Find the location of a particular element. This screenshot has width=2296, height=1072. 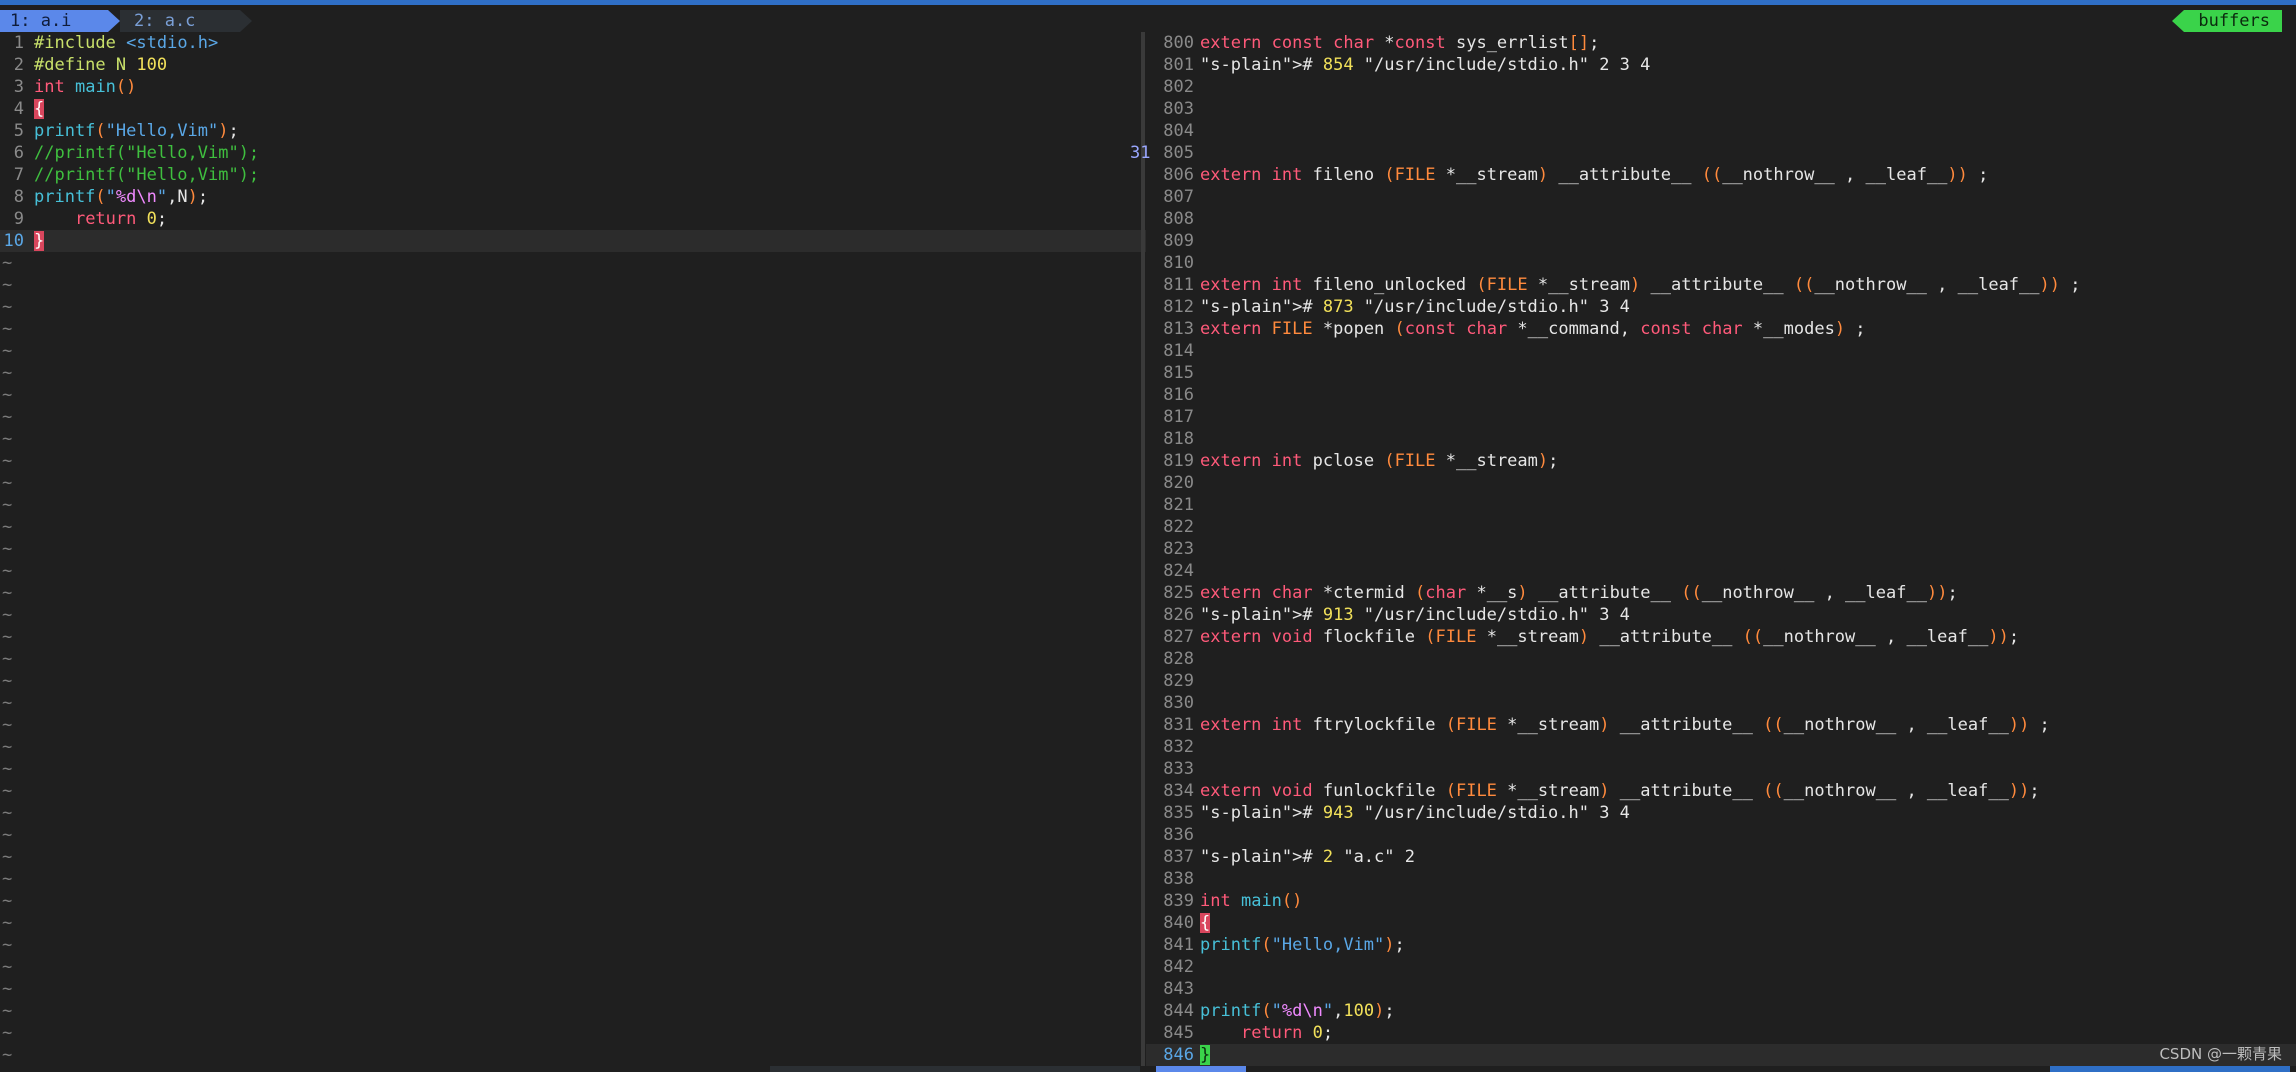

code-line: 839 int main() is located at coordinates (1721, 901).